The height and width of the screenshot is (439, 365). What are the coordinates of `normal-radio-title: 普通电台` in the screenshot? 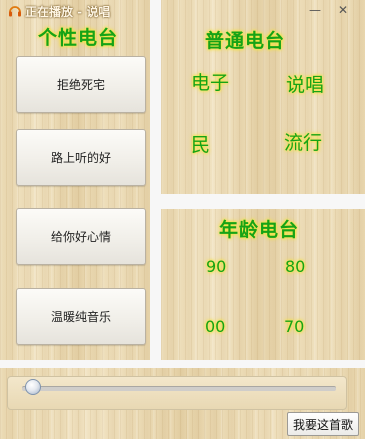 It's located at (245, 41).